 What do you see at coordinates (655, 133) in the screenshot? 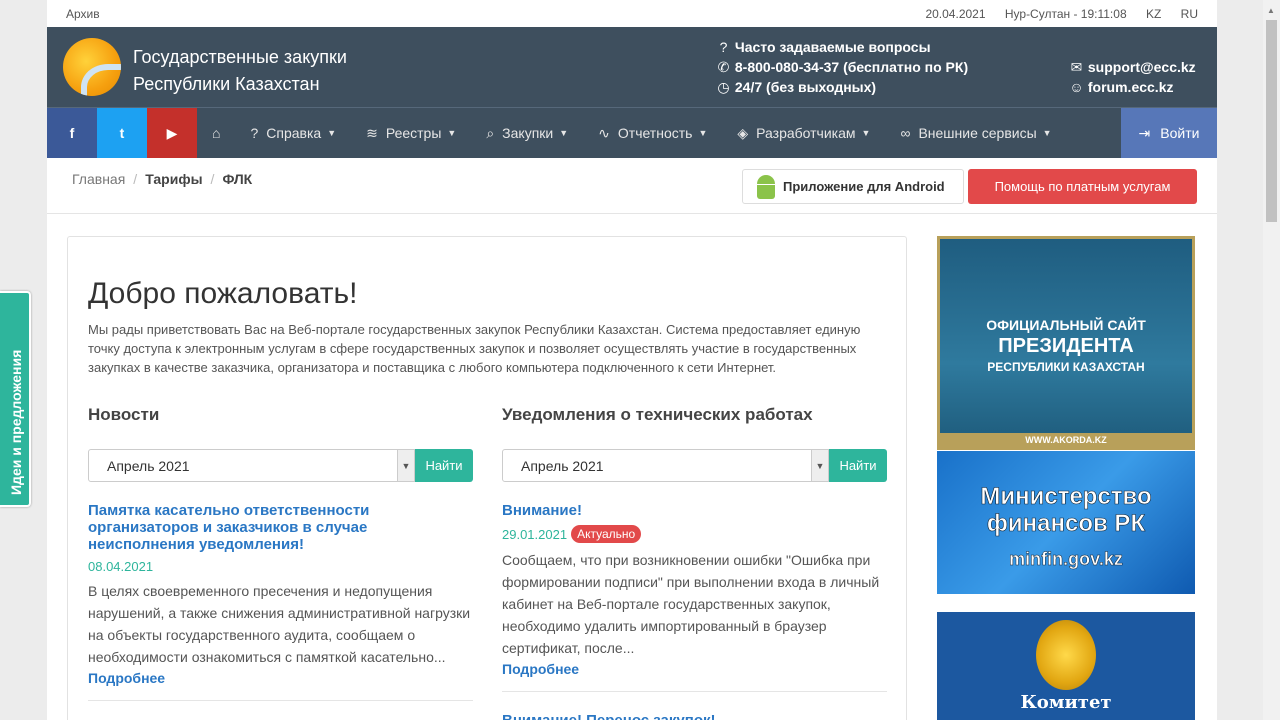
I see `nav-reports-label: Отчетность` at bounding box center [655, 133].